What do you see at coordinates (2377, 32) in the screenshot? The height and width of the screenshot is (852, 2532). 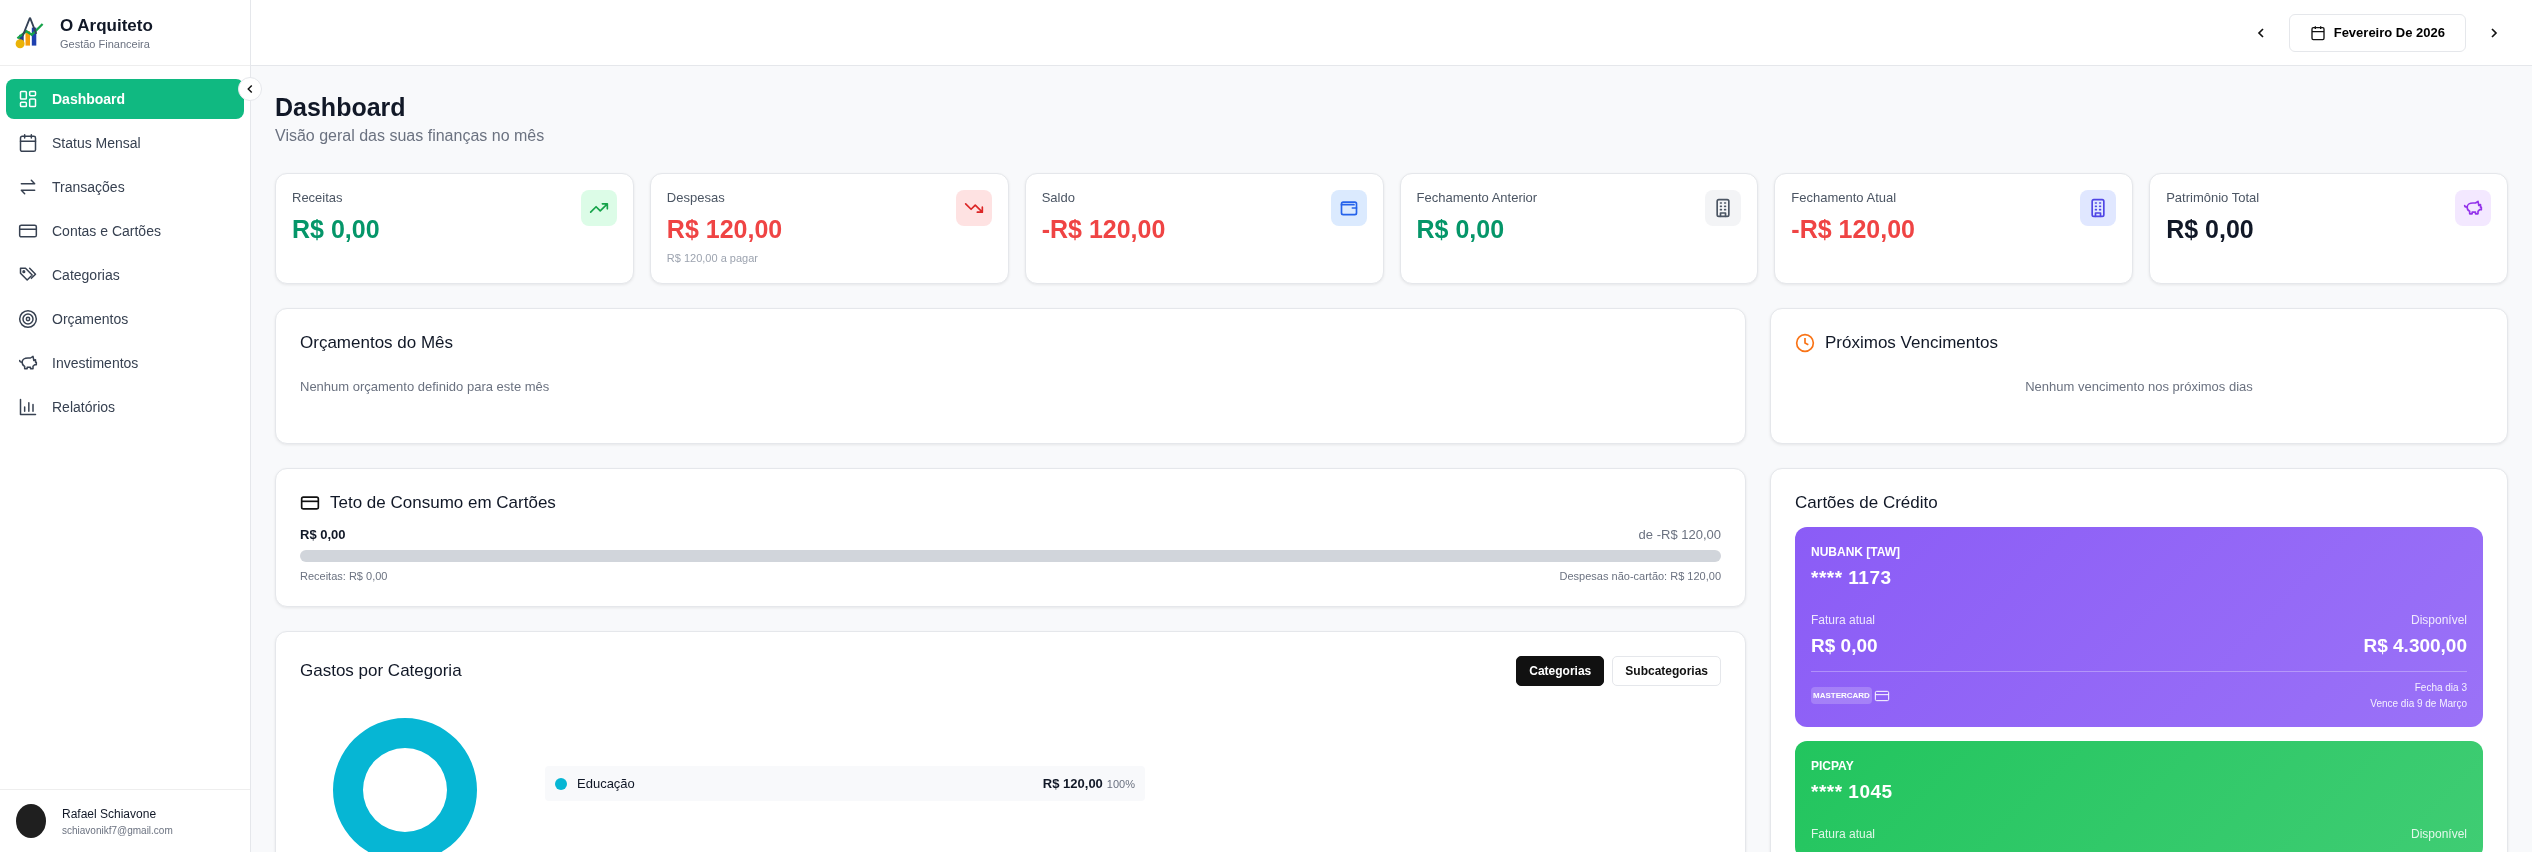 I see `month-picker: Fevereiro De 2026` at bounding box center [2377, 32].